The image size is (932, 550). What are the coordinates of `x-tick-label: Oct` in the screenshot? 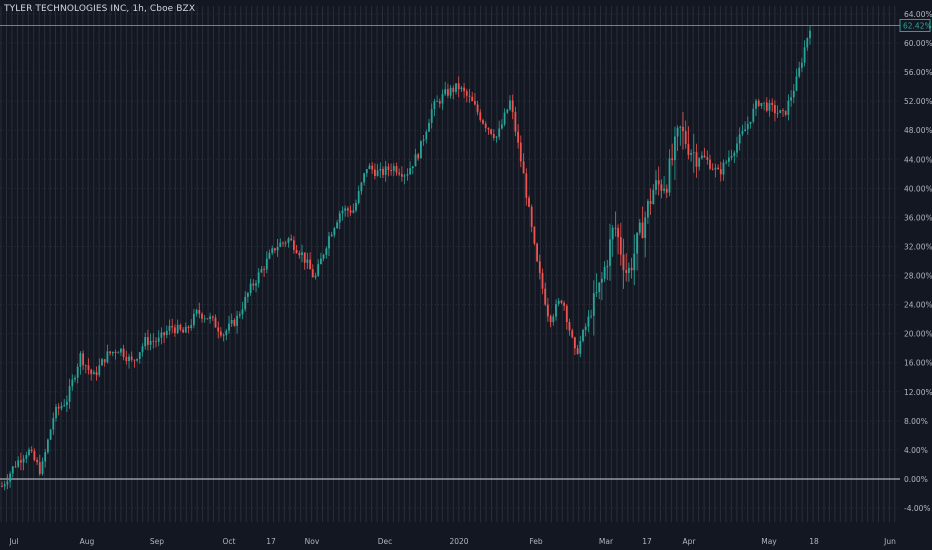 It's located at (229, 541).